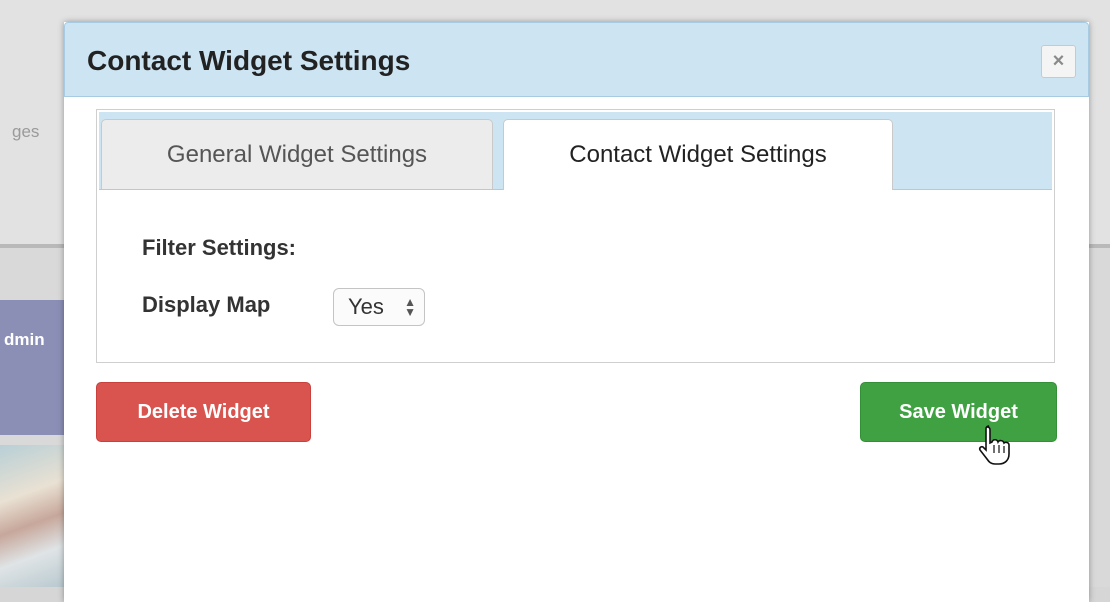 The width and height of the screenshot is (1110, 602). What do you see at coordinates (958, 412) in the screenshot?
I see `save-widget-button: Save Widget` at bounding box center [958, 412].